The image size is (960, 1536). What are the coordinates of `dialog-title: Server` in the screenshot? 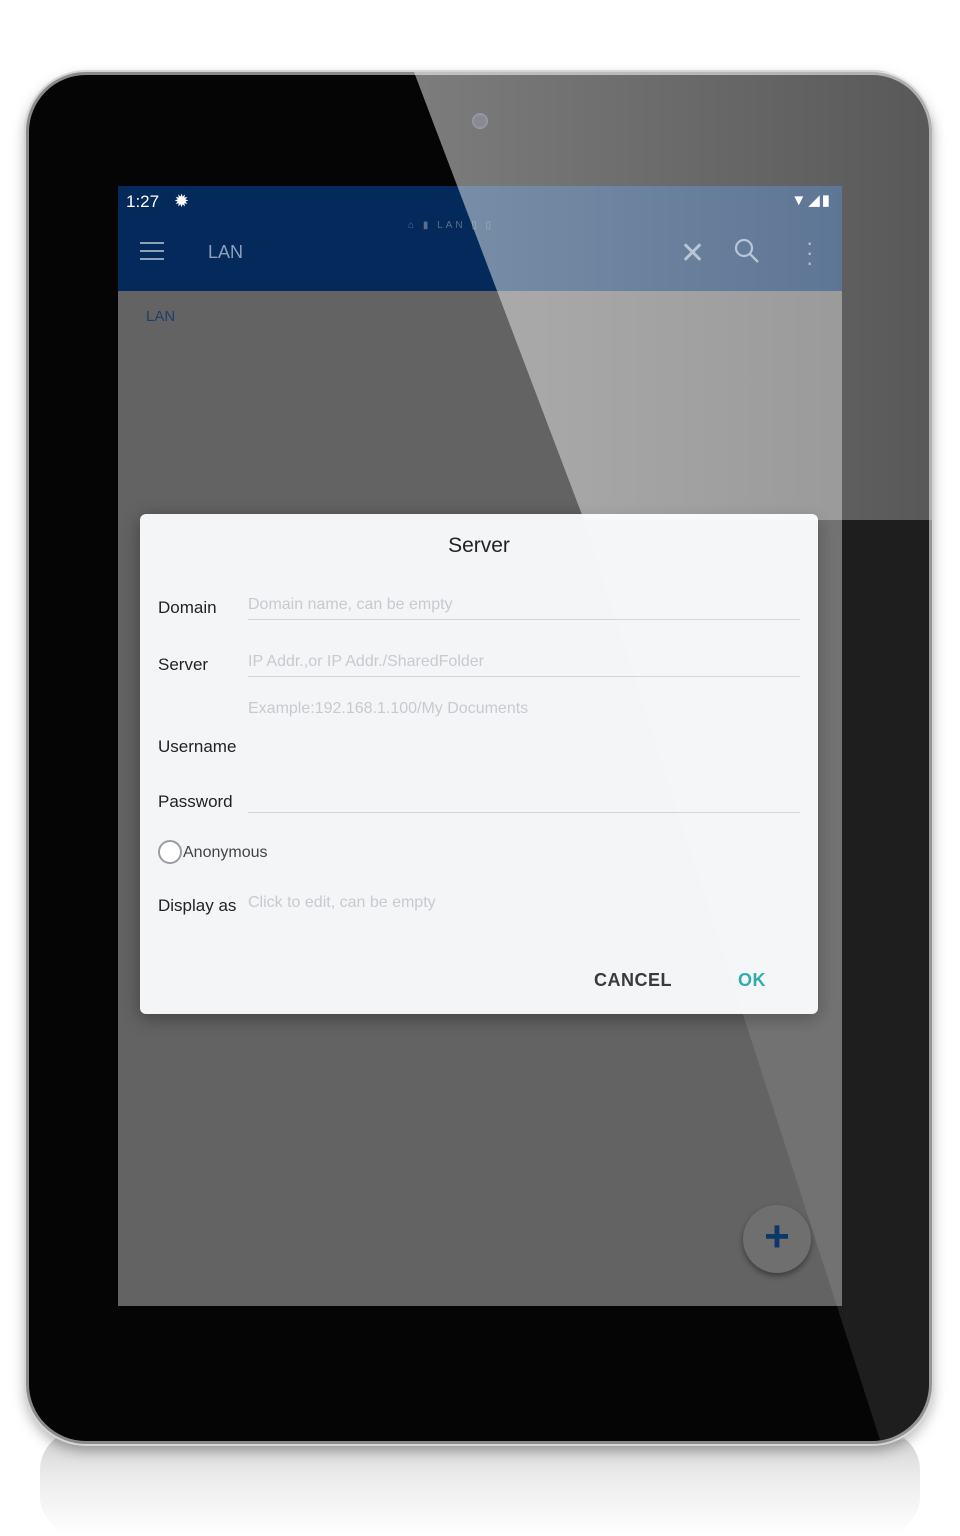 It's located at (479, 545).